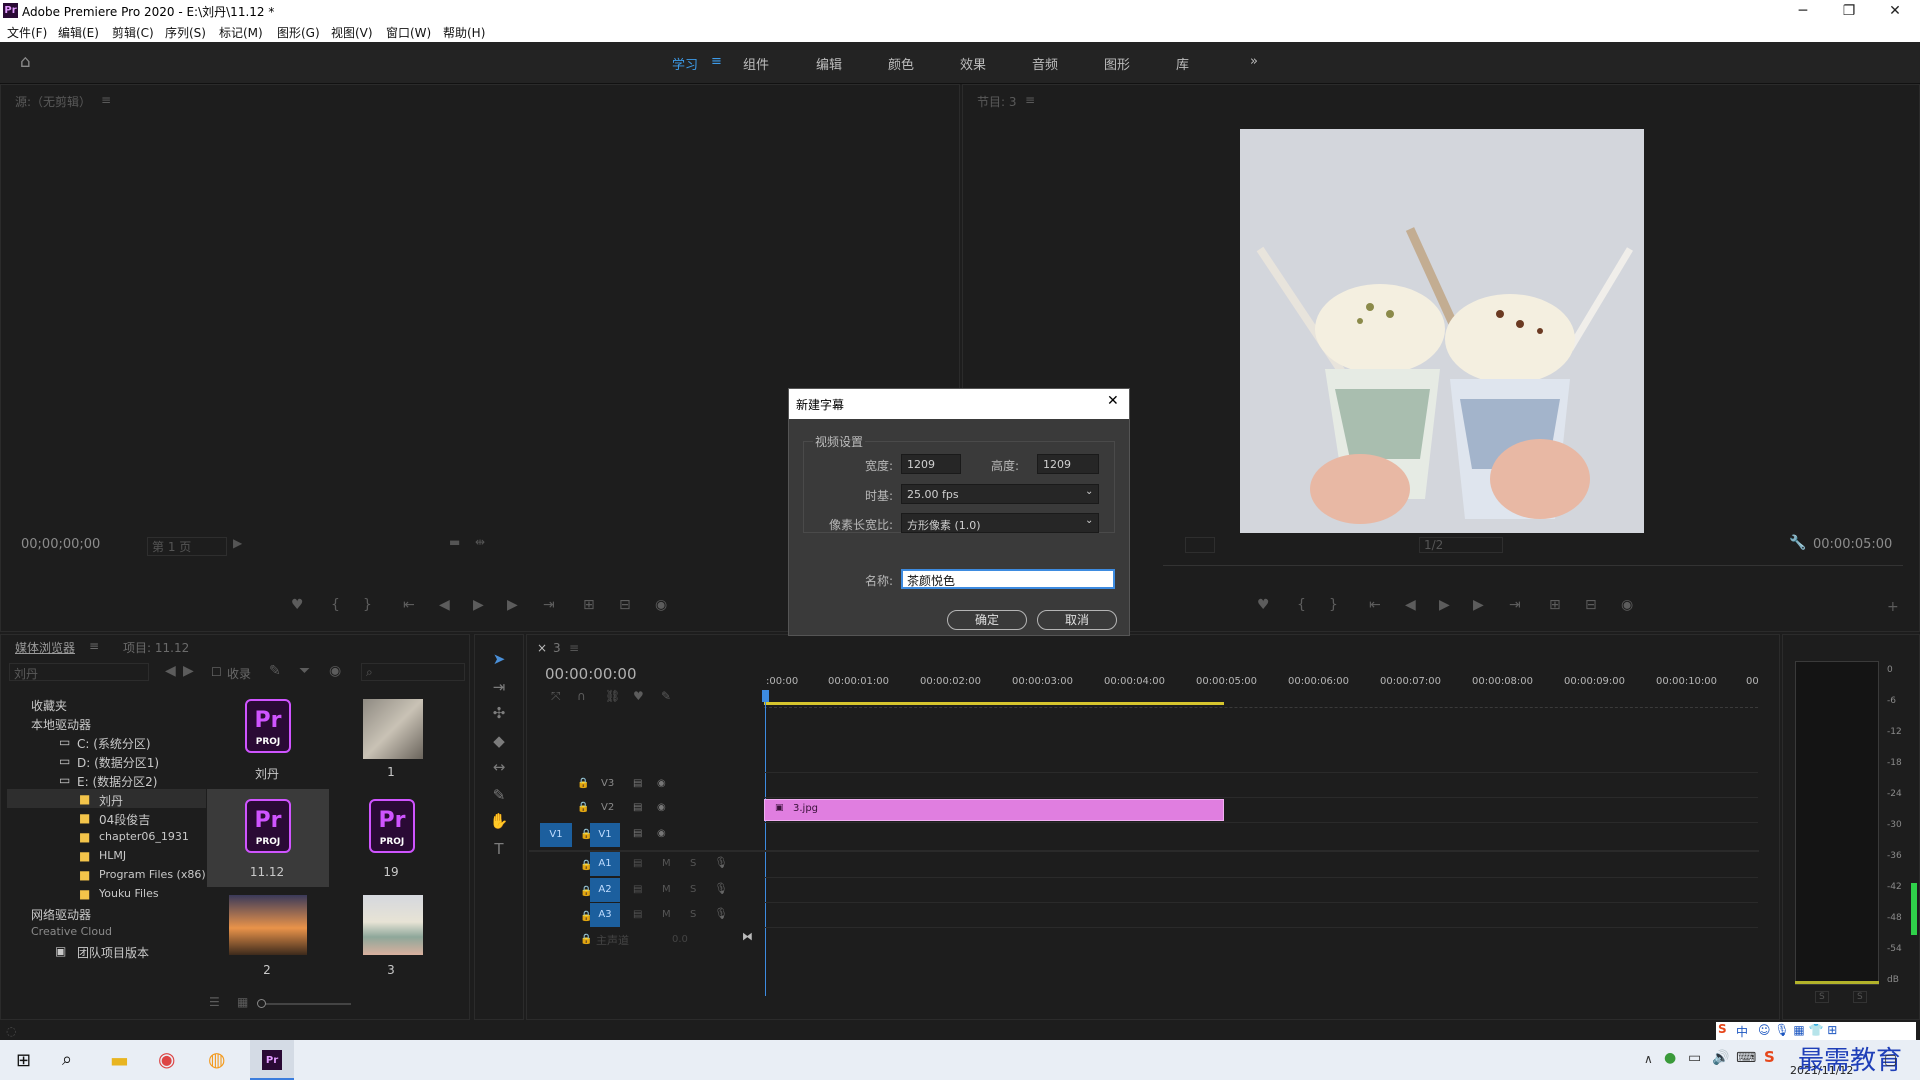  What do you see at coordinates (605, 890) in the screenshot?
I see `track-target-a2: A2` at bounding box center [605, 890].